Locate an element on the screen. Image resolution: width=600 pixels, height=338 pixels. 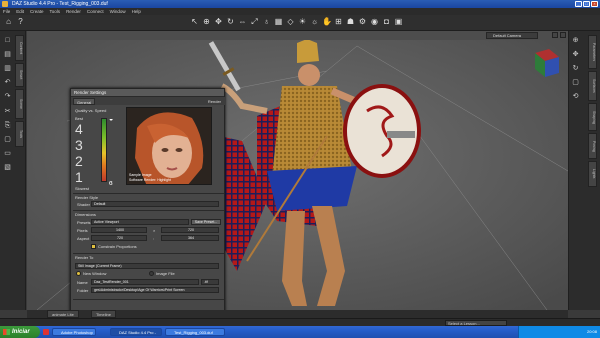
quality-level-1: 1 is located at coordinates (79, 177).